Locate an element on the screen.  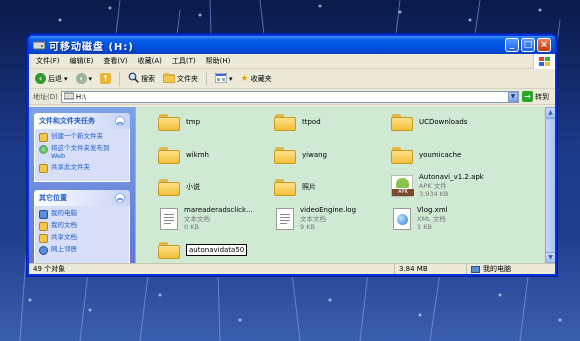
place-label: 我的电脑 is located at coordinates (64, 212).